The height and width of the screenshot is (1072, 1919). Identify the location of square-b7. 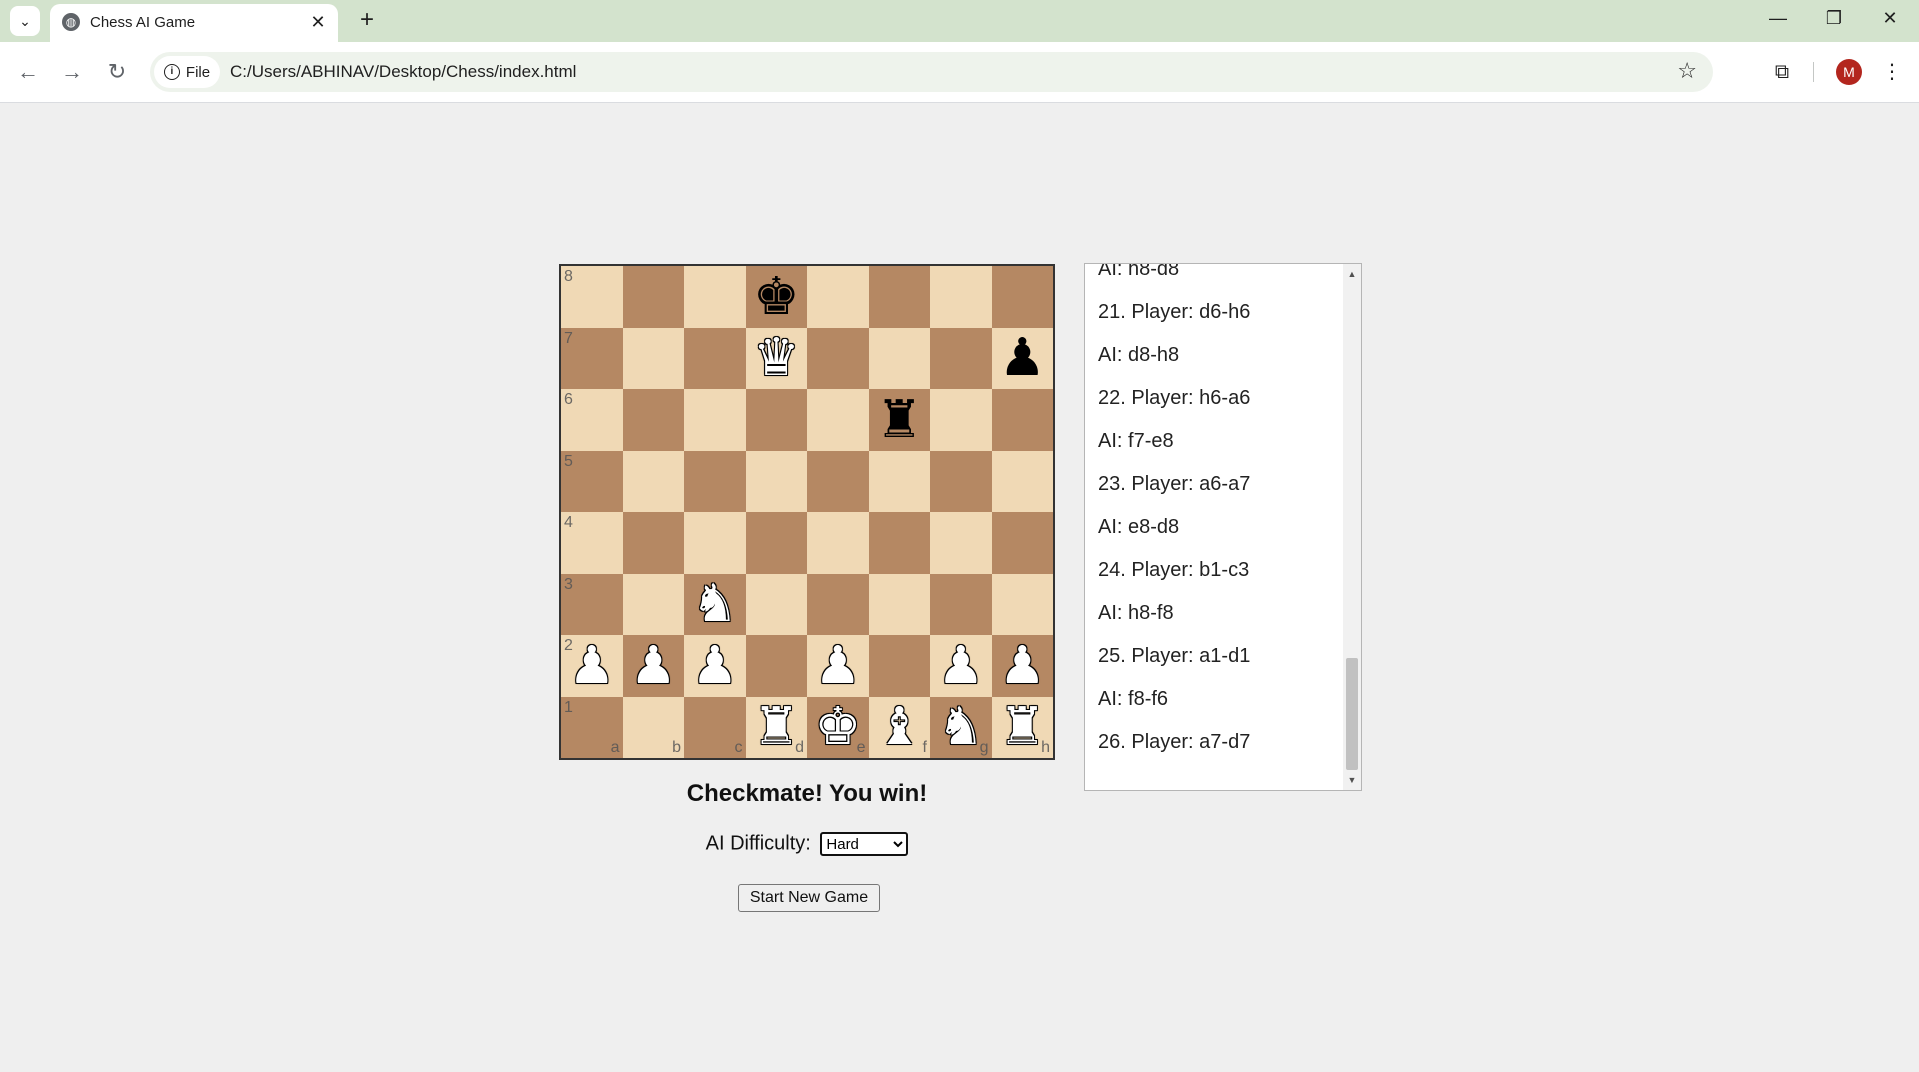
(653, 358).